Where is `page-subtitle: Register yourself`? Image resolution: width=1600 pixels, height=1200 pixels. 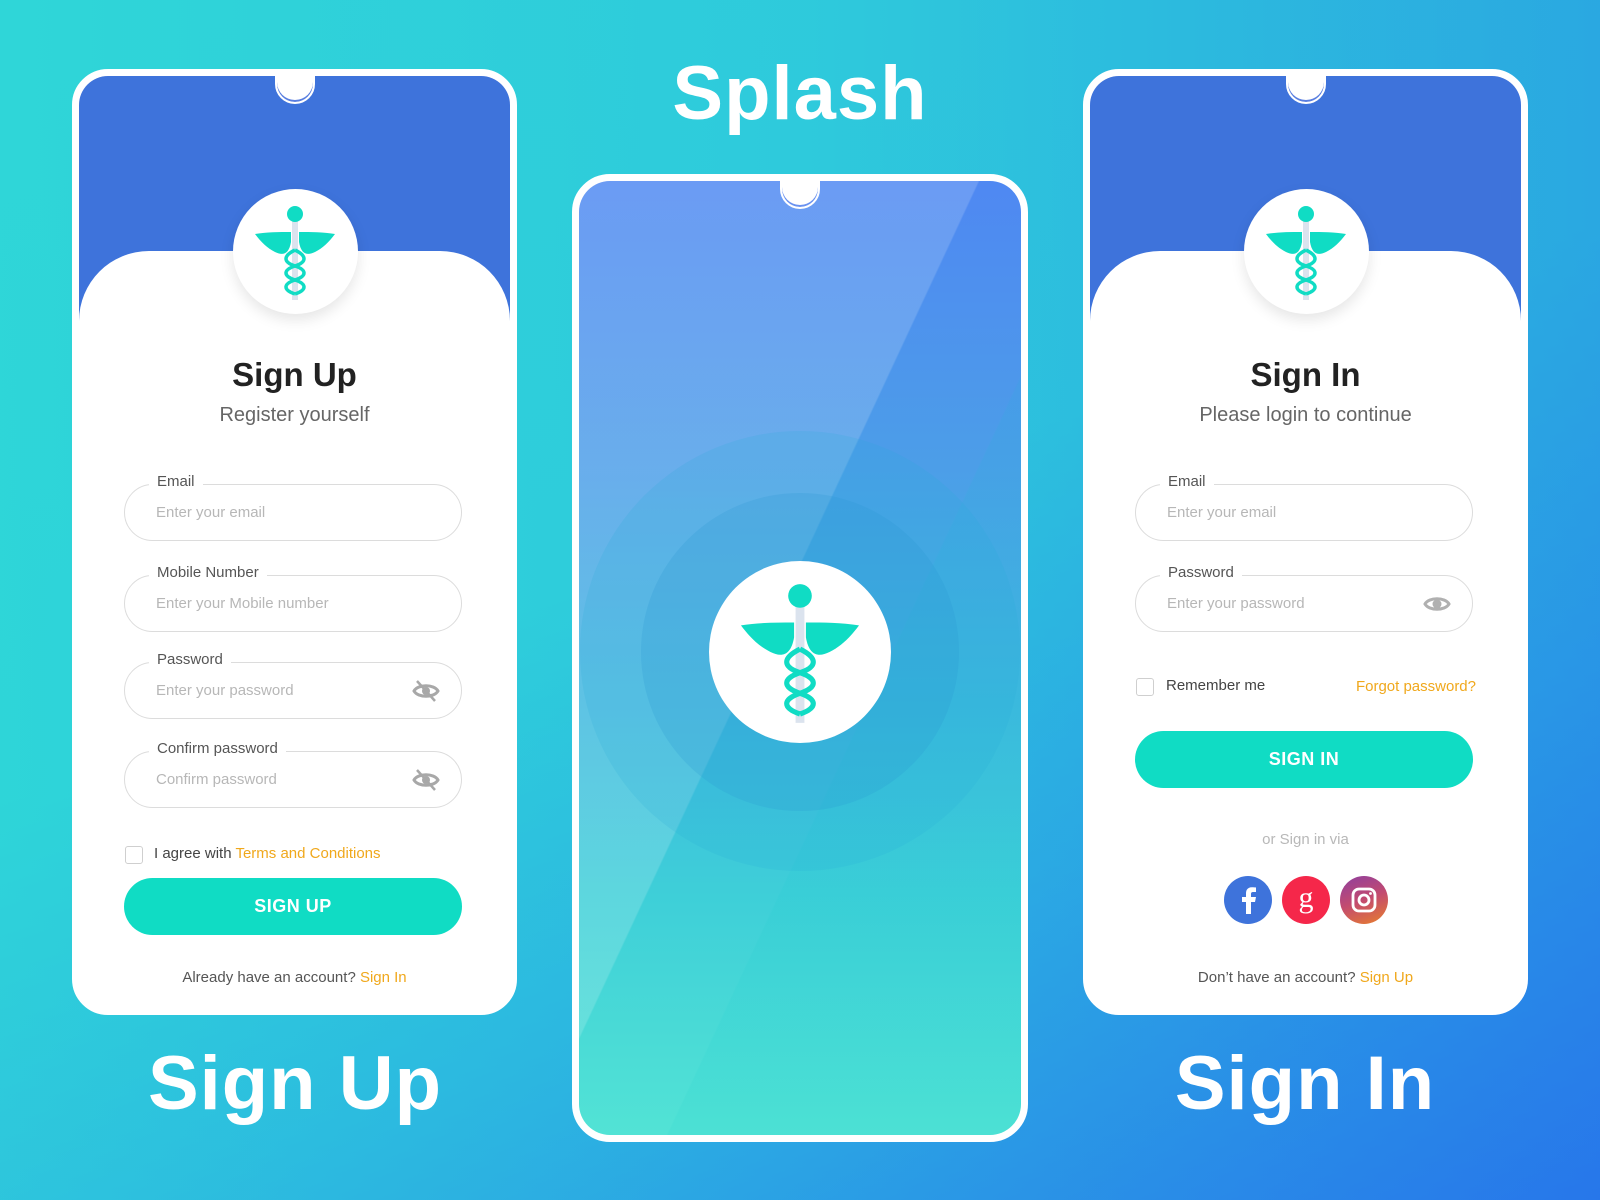
page-subtitle: Register yourself is located at coordinates (294, 415).